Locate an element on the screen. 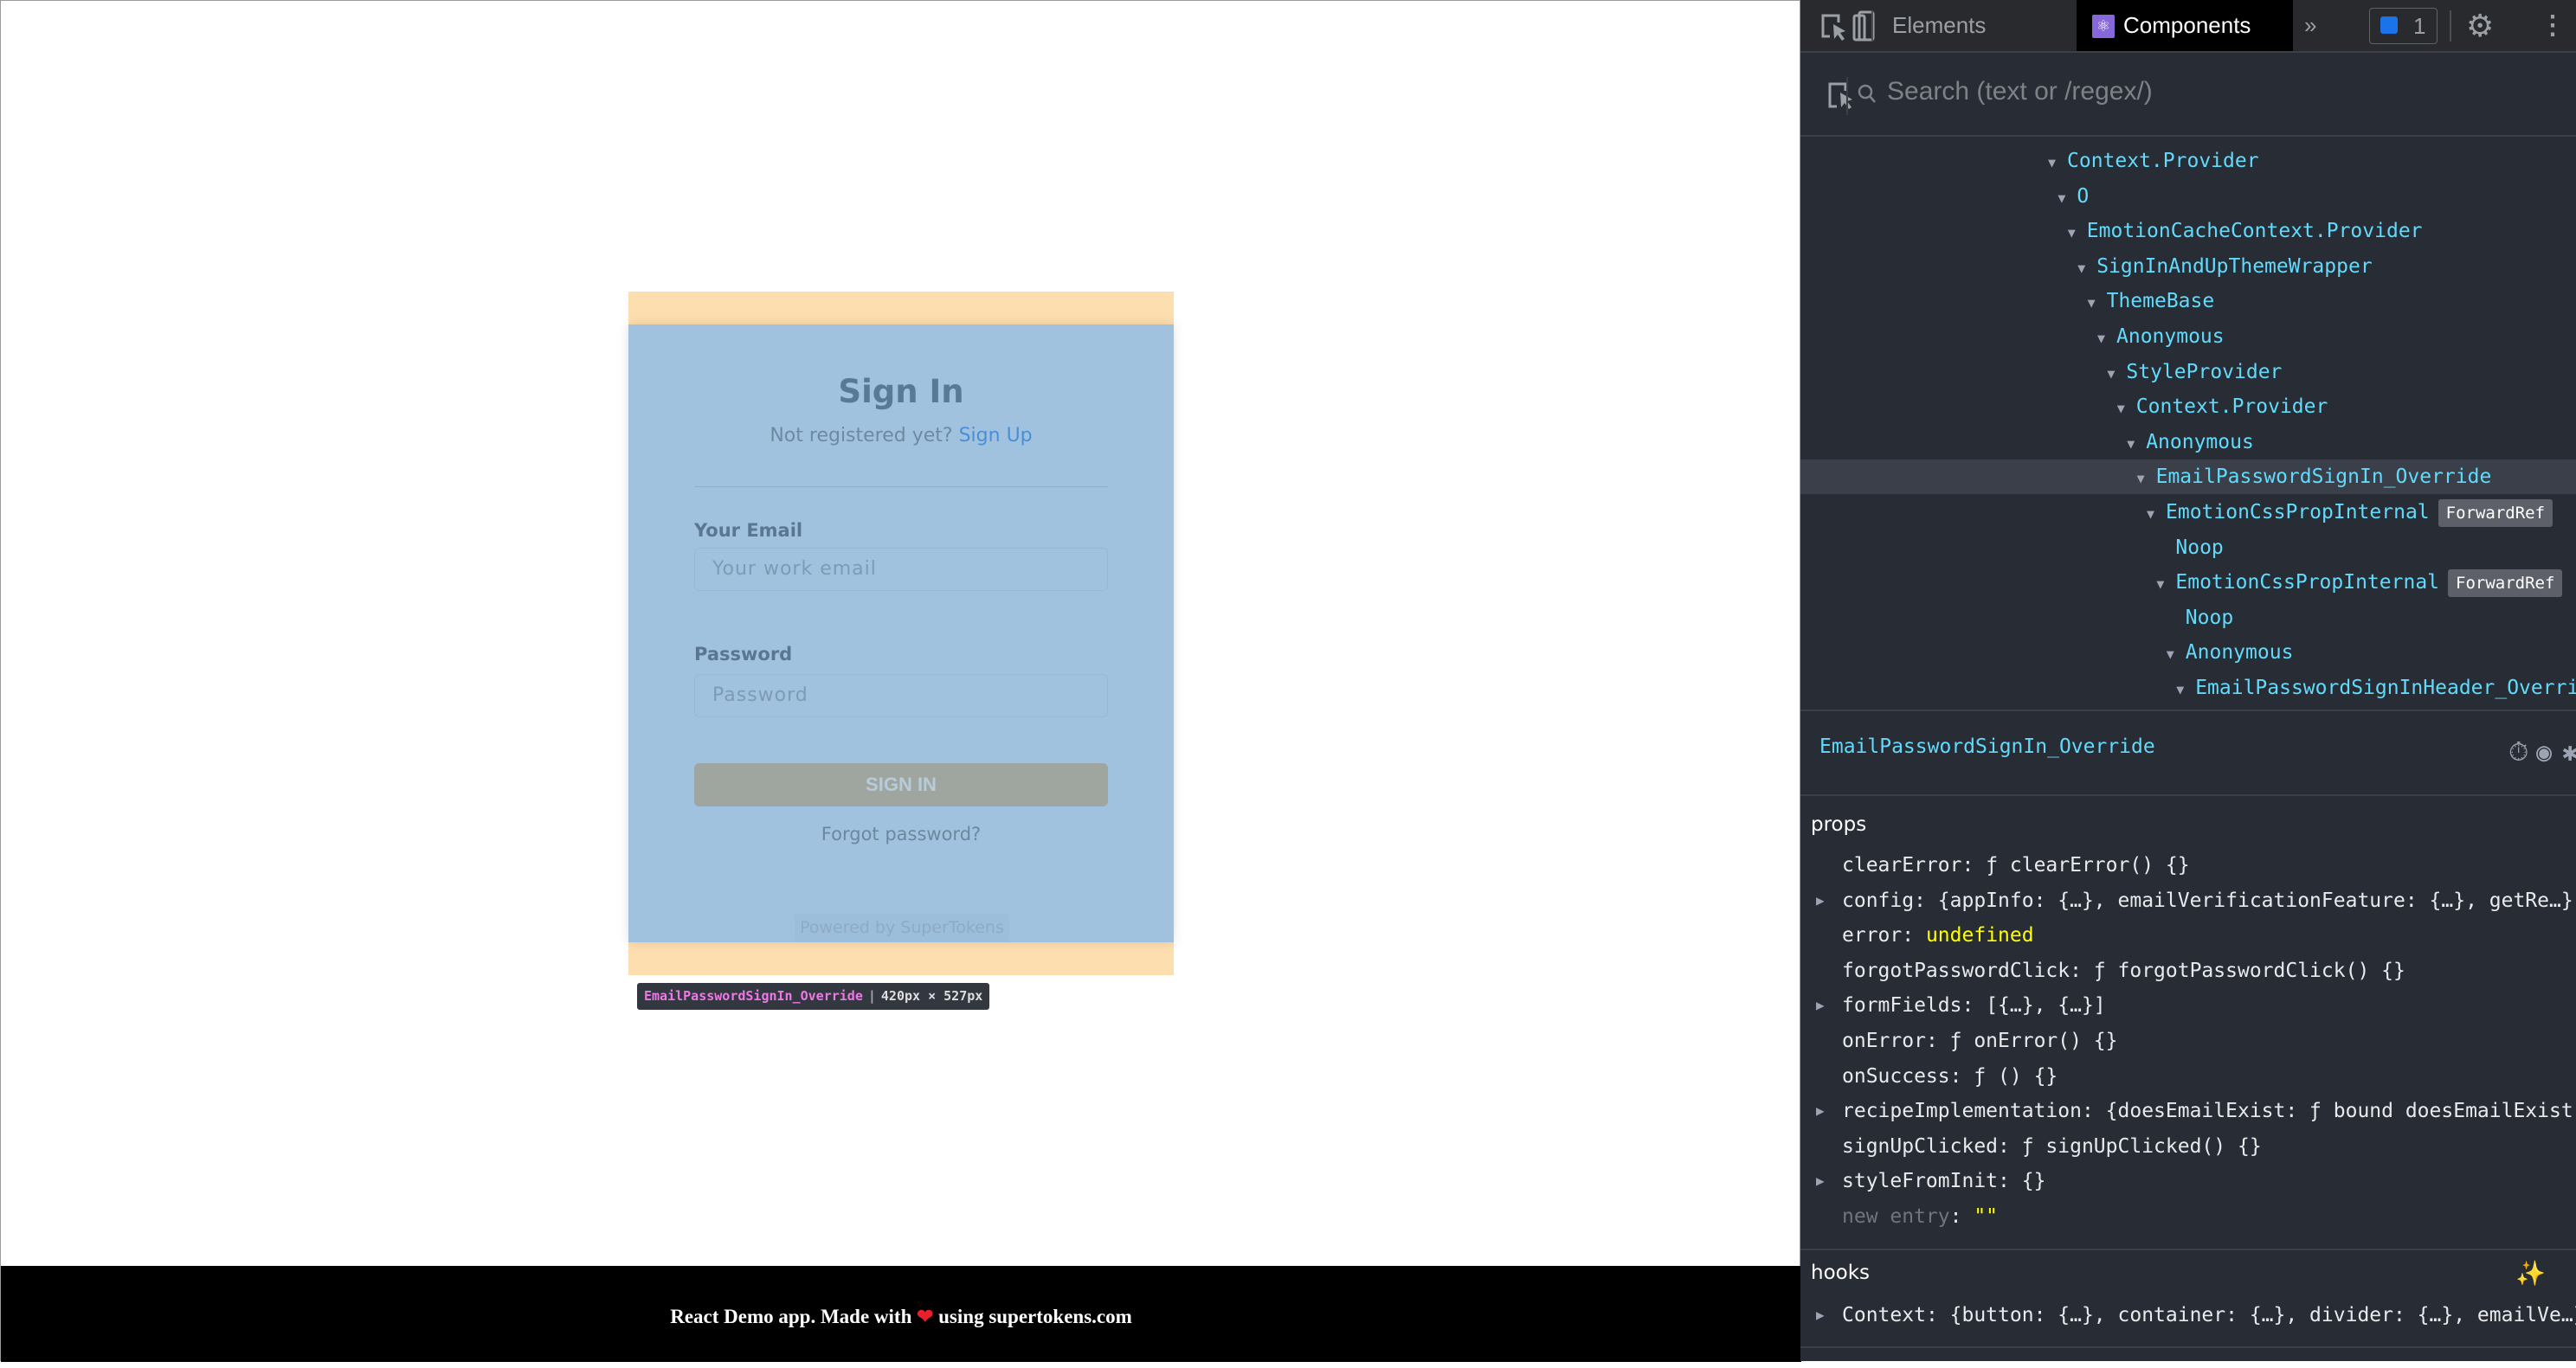  prop-key: config is located at coordinates (1878, 900).